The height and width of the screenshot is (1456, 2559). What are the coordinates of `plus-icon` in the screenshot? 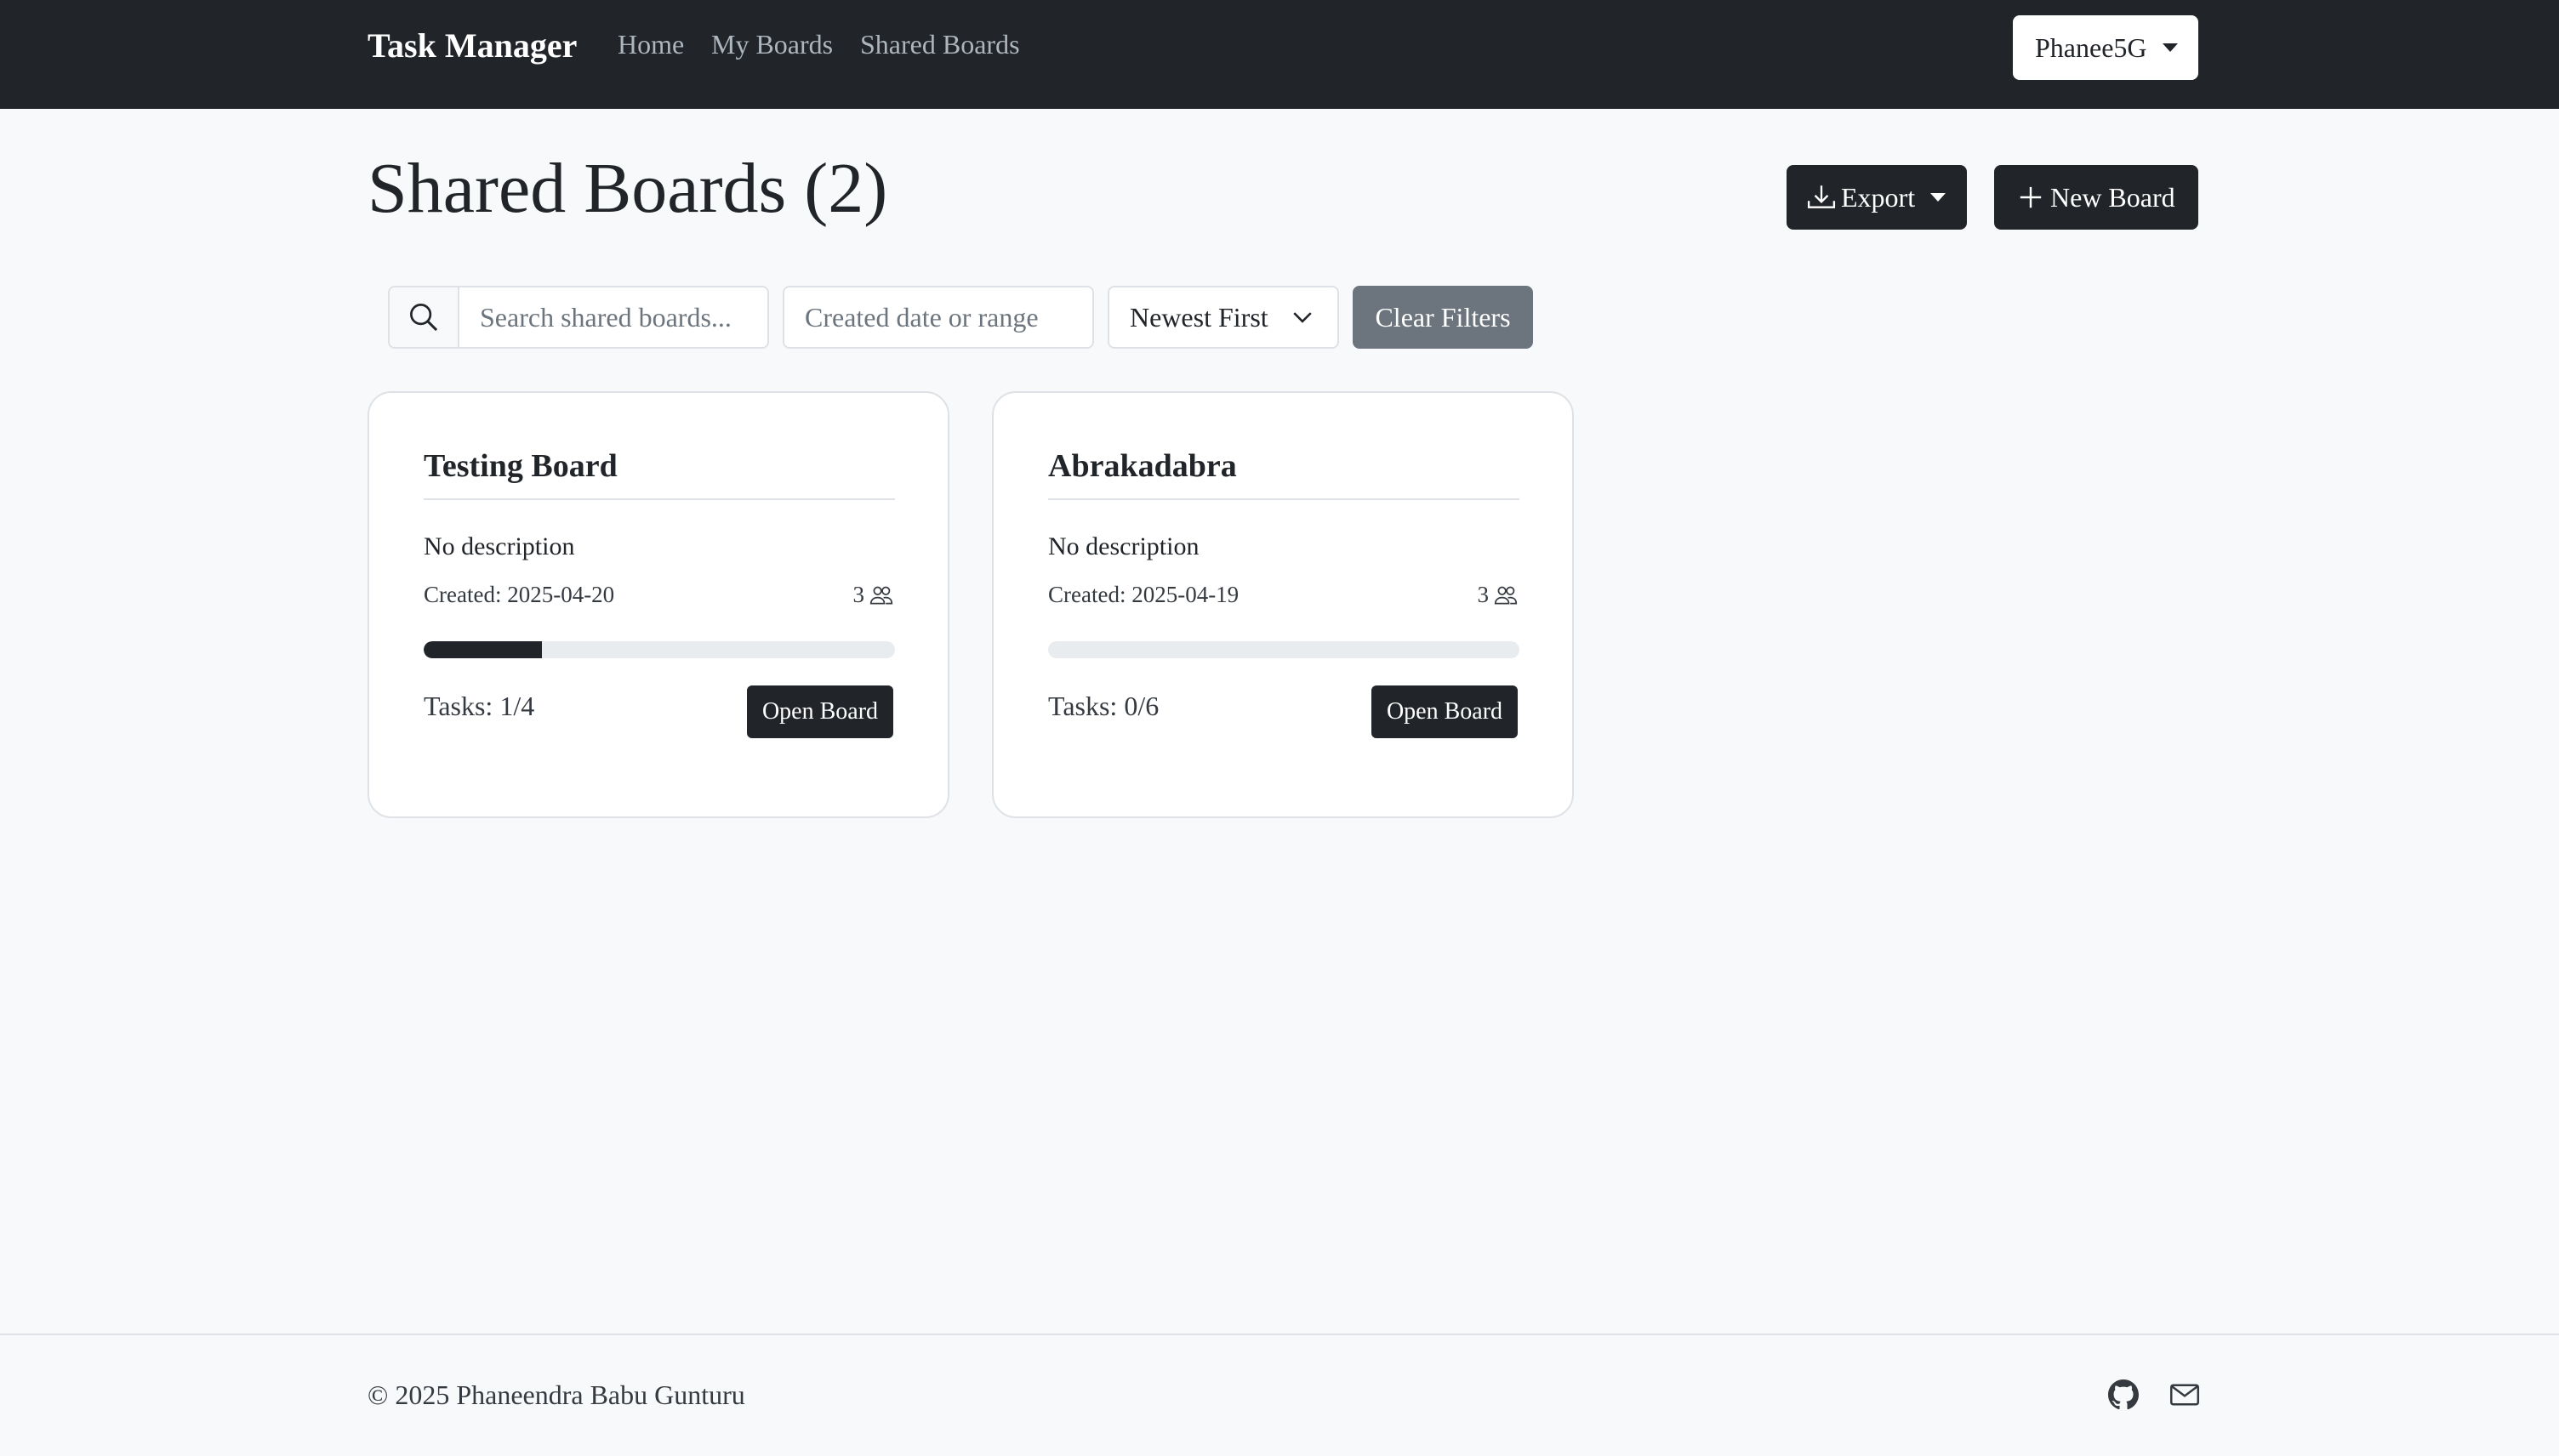 It's located at (2031, 197).